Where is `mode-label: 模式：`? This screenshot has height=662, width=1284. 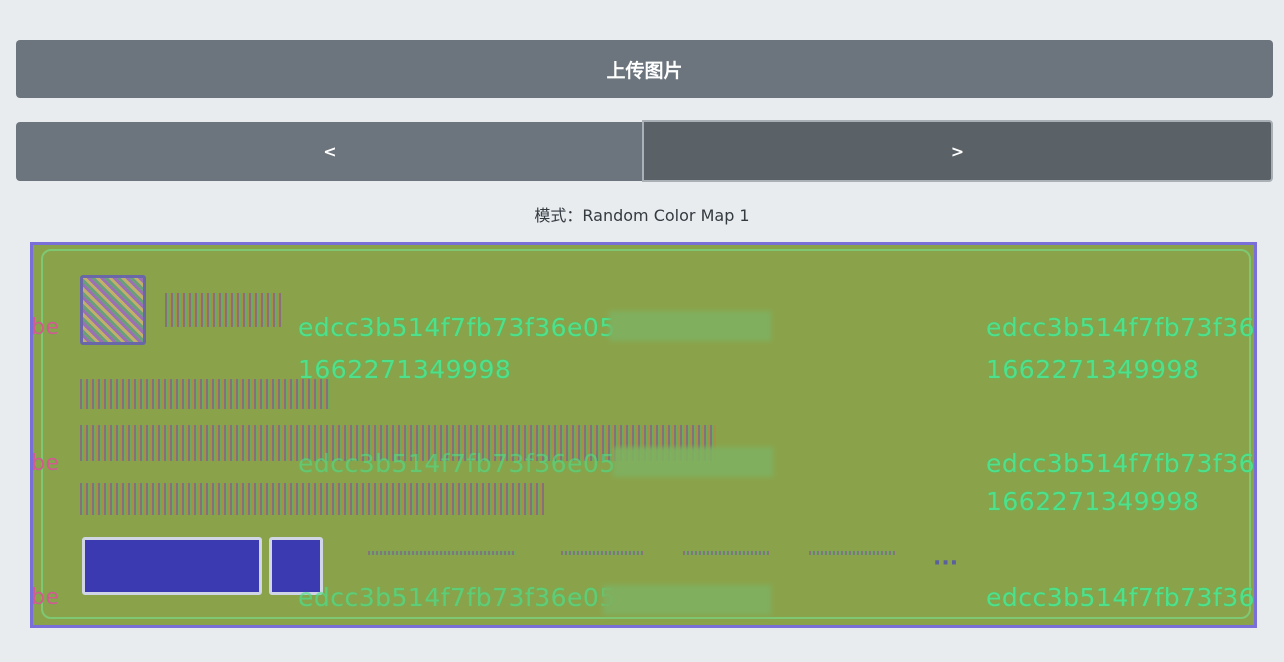 mode-label: 模式： is located at coordinates (558, 215).